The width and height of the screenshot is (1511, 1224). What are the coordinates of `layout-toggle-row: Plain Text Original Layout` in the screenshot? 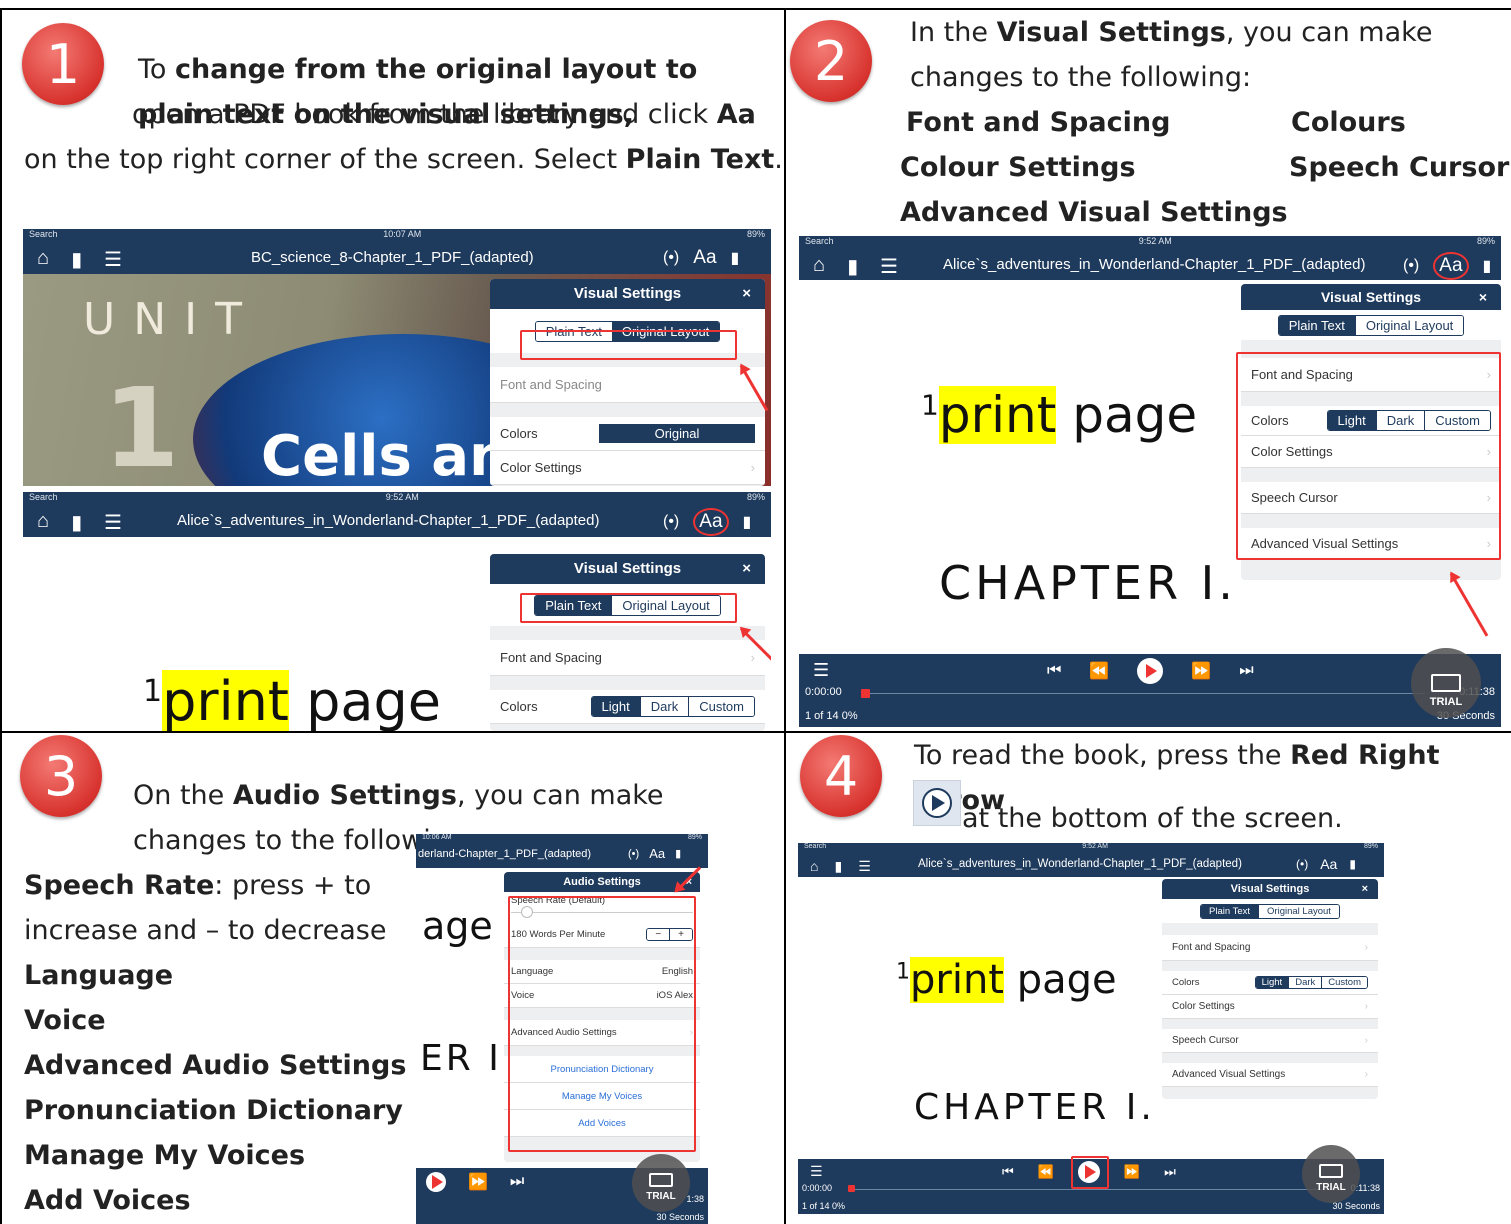 It's located at (1270, 911).